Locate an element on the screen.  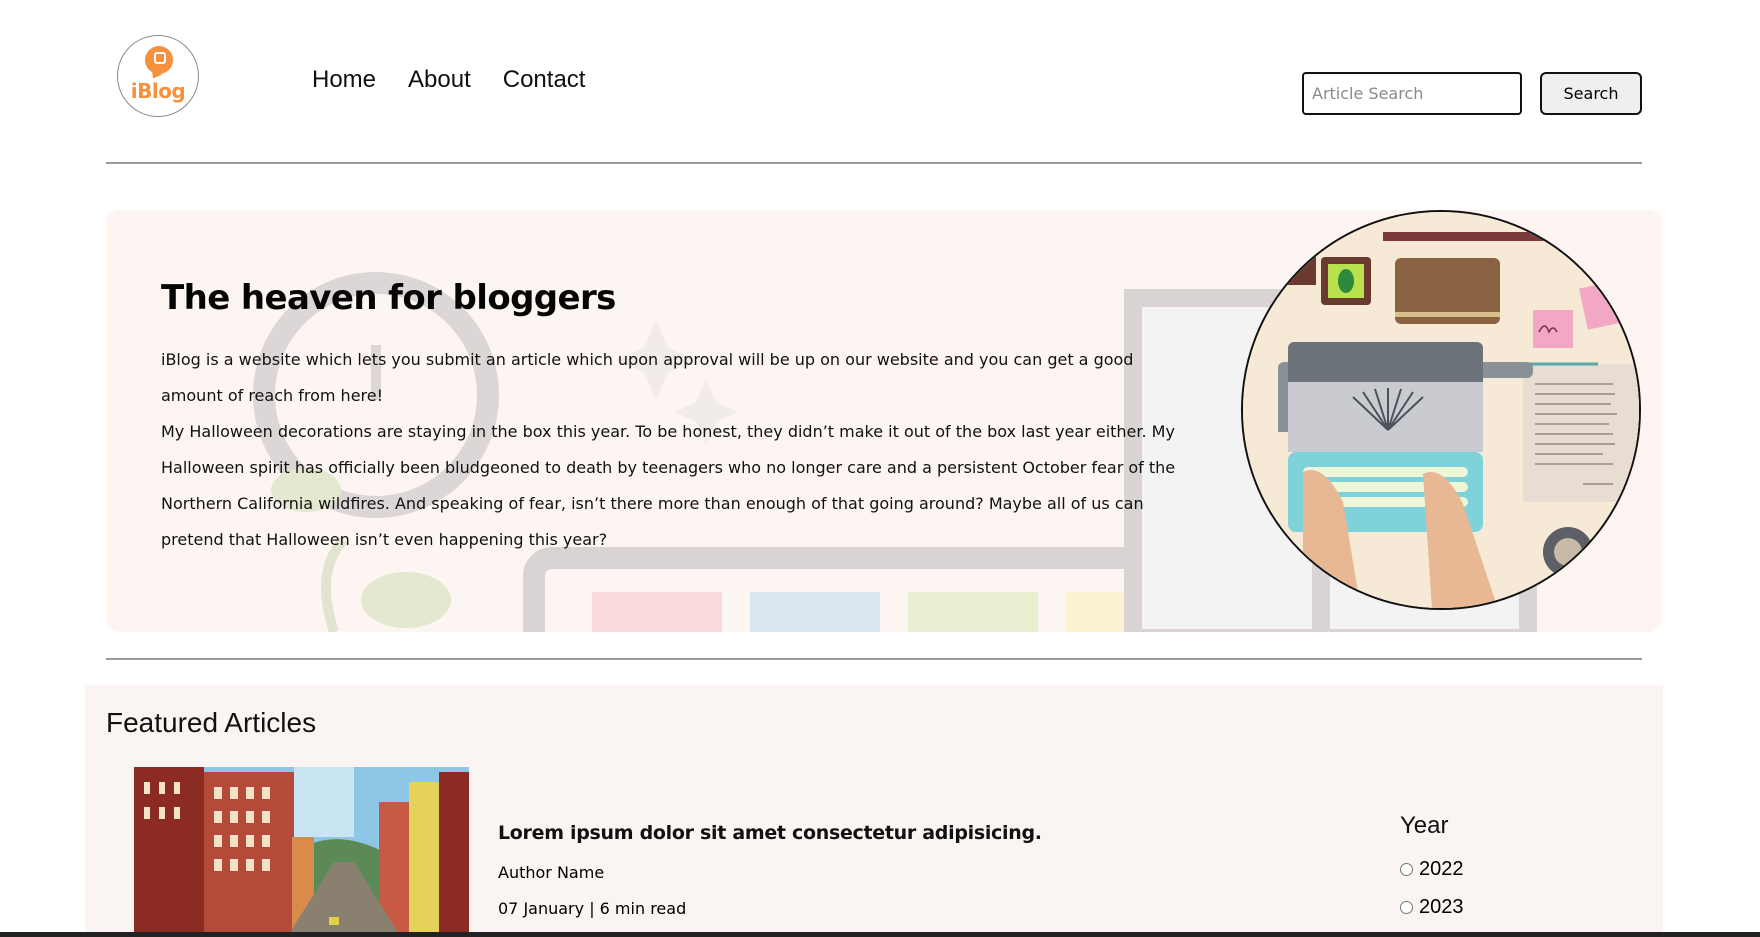
year-filter: Year 2022 2023 is located at coordinates (1432, 869).